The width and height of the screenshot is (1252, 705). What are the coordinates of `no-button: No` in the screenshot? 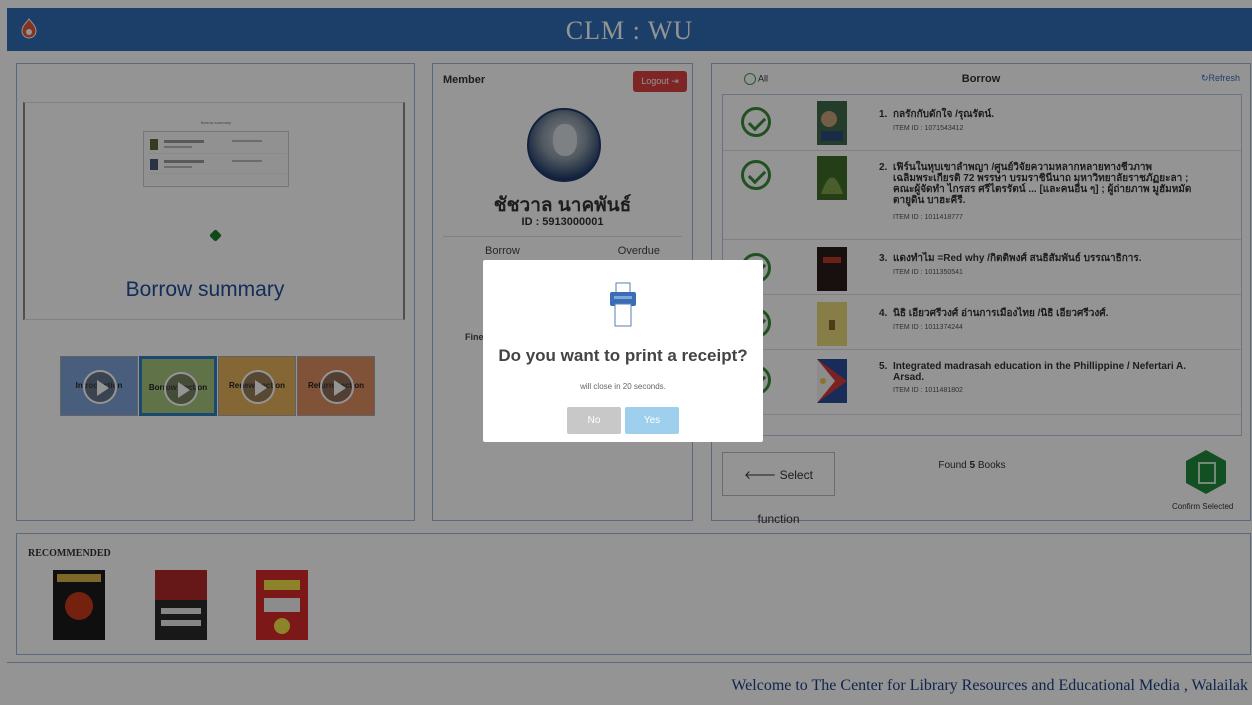 It's located at (594, 420).